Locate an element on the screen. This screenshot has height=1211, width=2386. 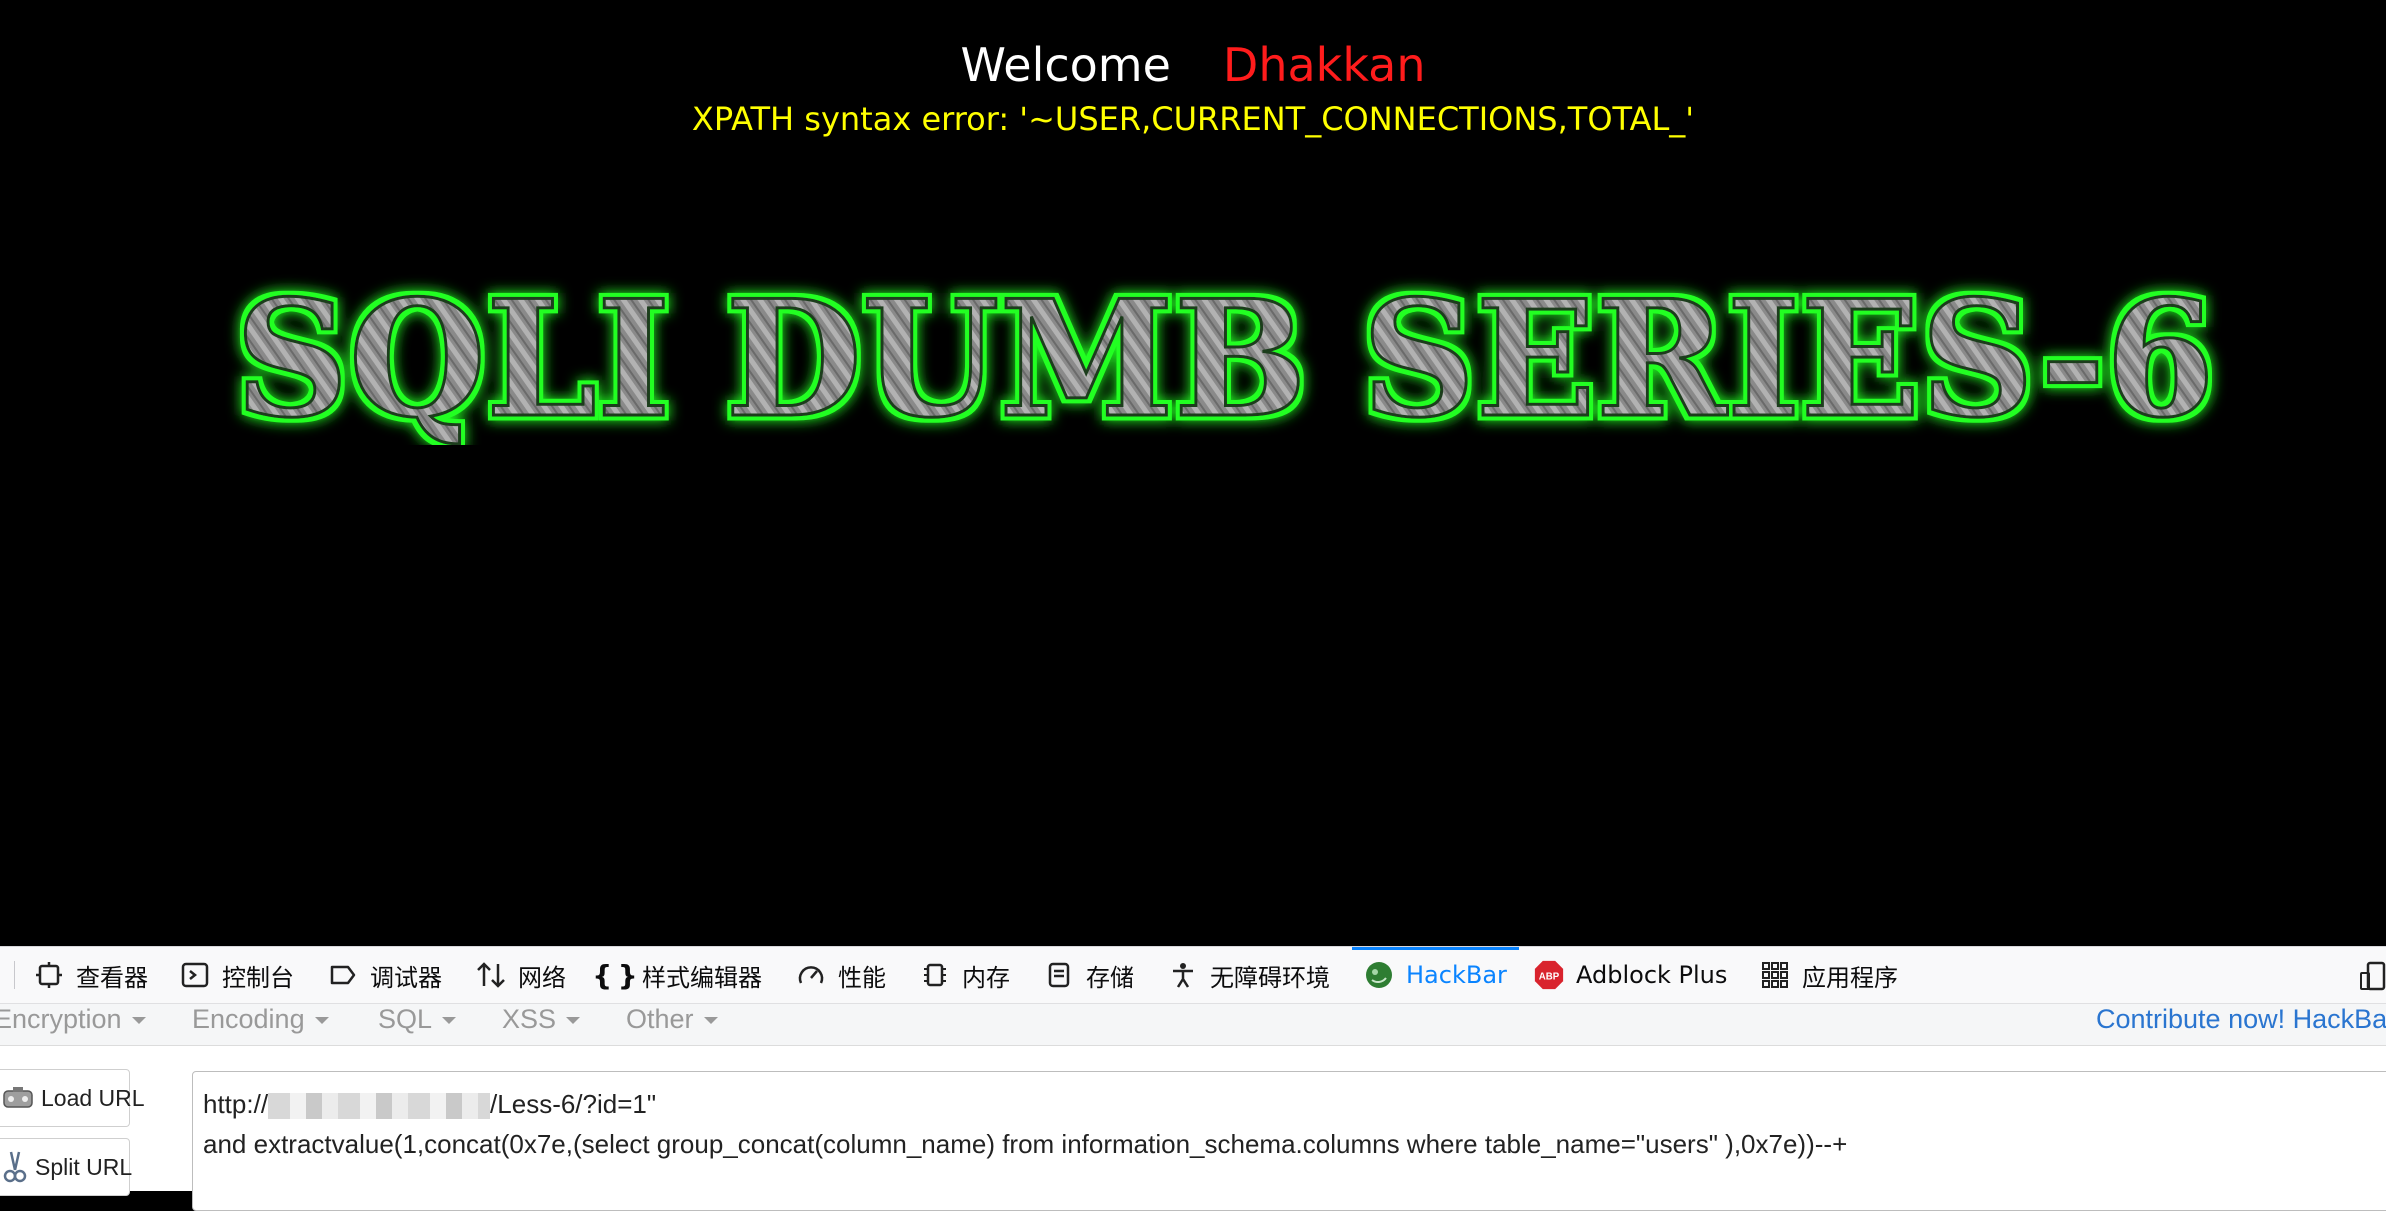
tab-label: Adblock Plus is located at coordinates (1652, 975).